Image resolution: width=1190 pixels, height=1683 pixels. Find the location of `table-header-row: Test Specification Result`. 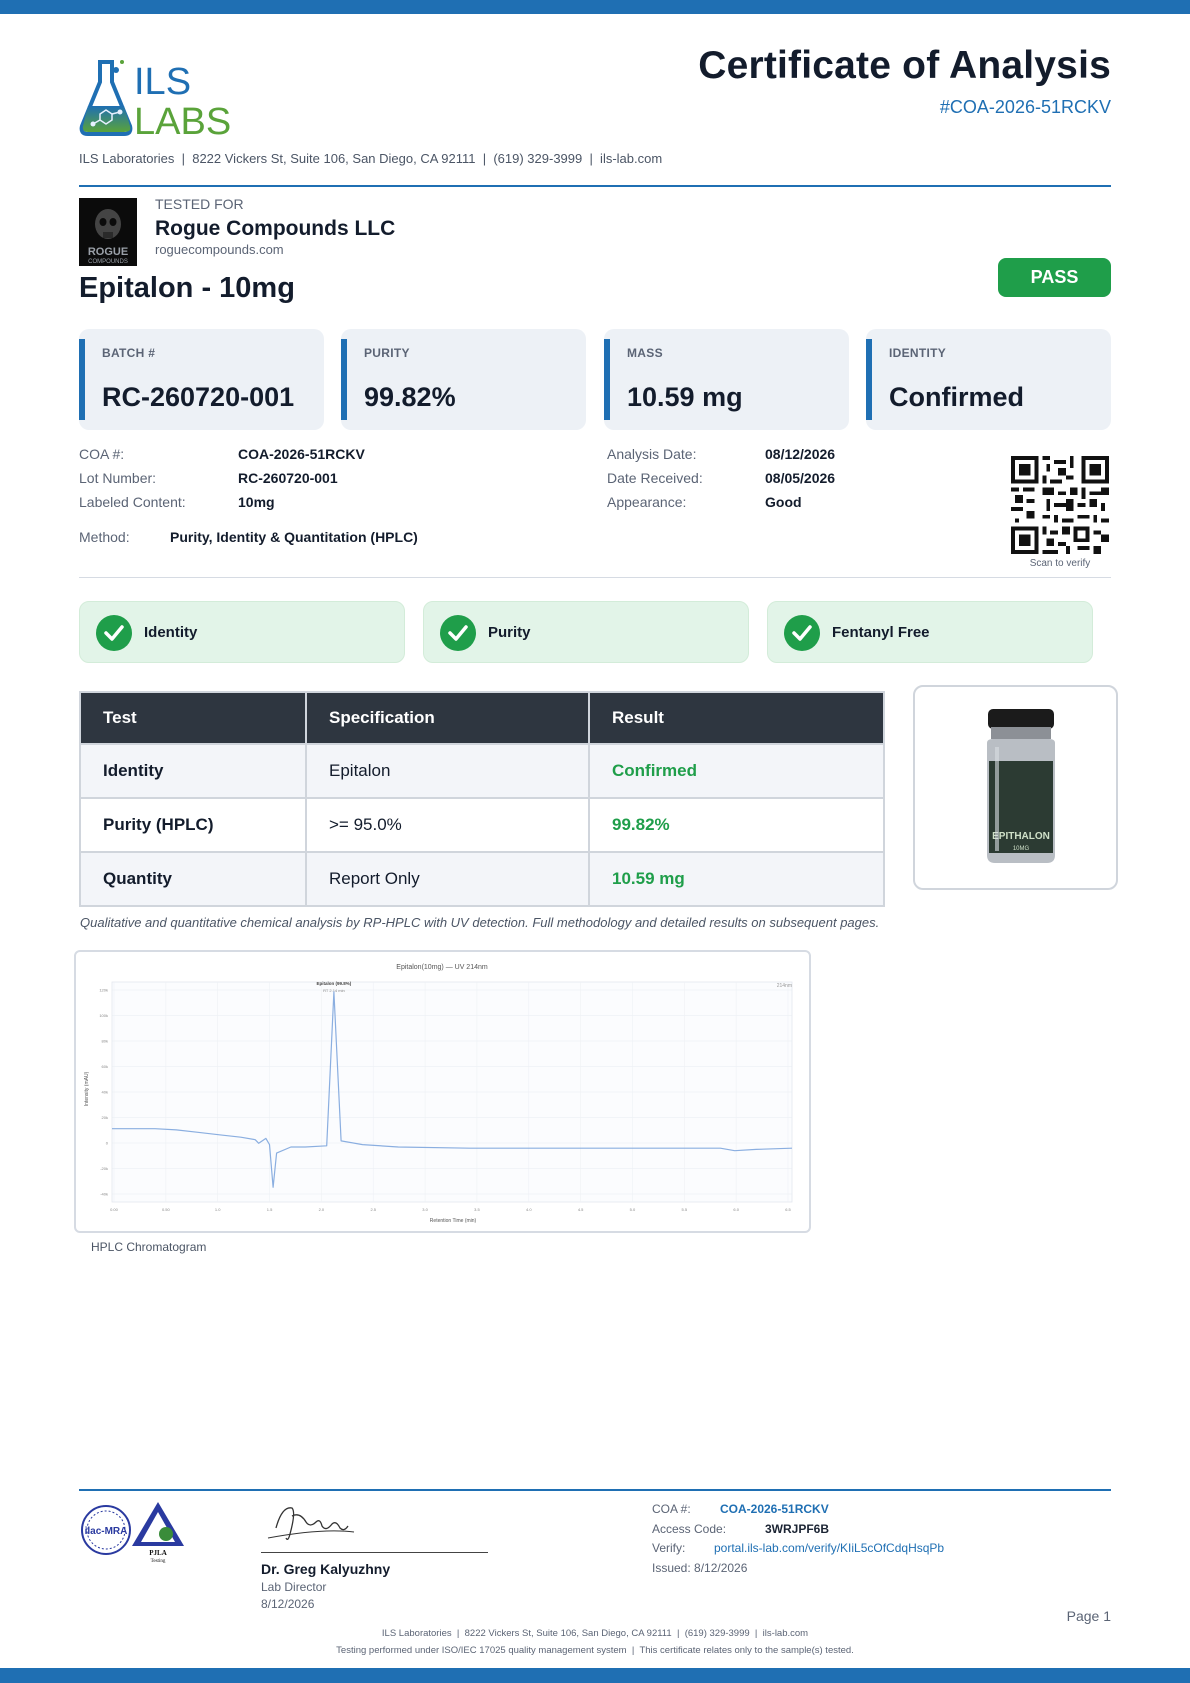

table-header-row: Test Specification Result is located at coordinates (482, 718).